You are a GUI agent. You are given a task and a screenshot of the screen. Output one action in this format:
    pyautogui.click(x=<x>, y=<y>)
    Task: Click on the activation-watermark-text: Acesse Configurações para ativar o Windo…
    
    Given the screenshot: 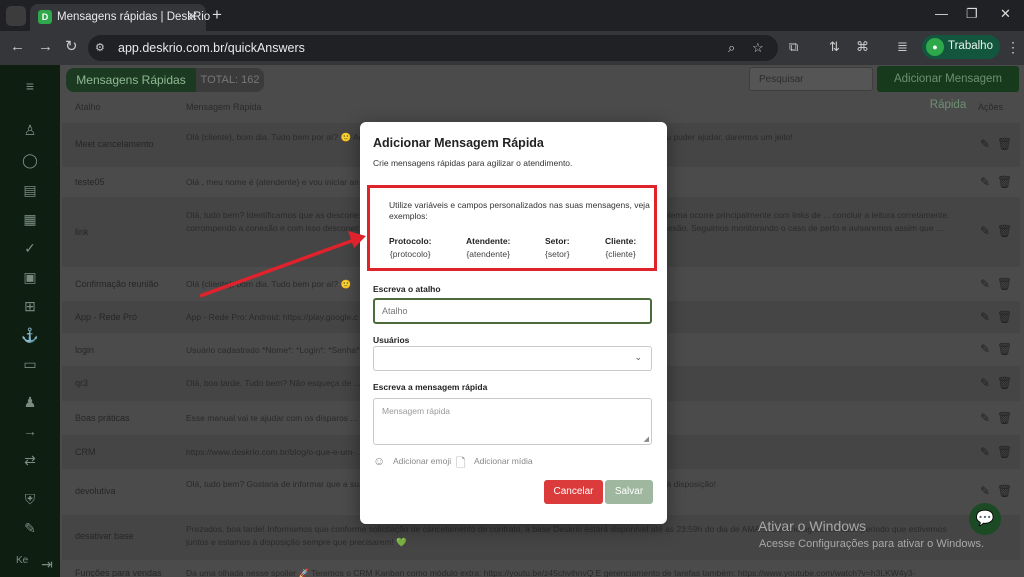 What is the action you would take?
    pyautogui.click(x=871, y=544)
    